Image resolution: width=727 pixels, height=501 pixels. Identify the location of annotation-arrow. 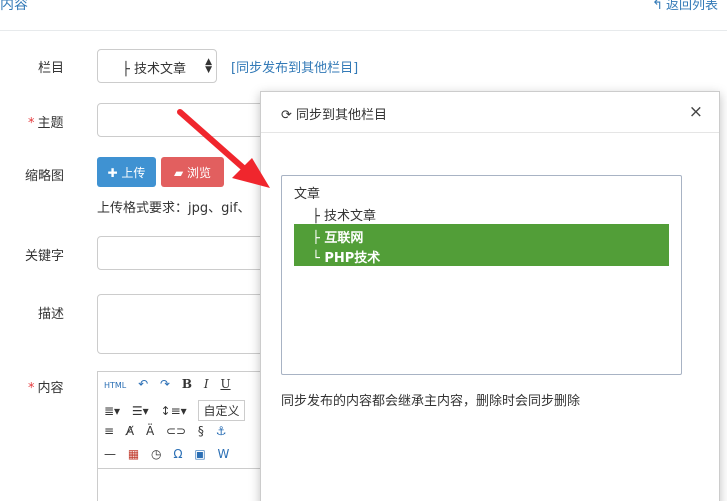
(223, 148).